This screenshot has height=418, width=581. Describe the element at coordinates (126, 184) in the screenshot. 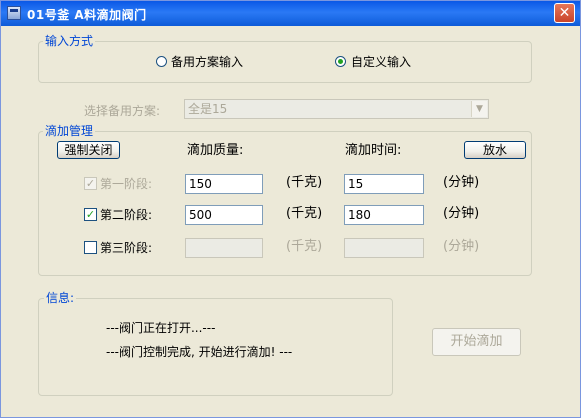

I see `stage-1-label: 第一阶段:` at that location.